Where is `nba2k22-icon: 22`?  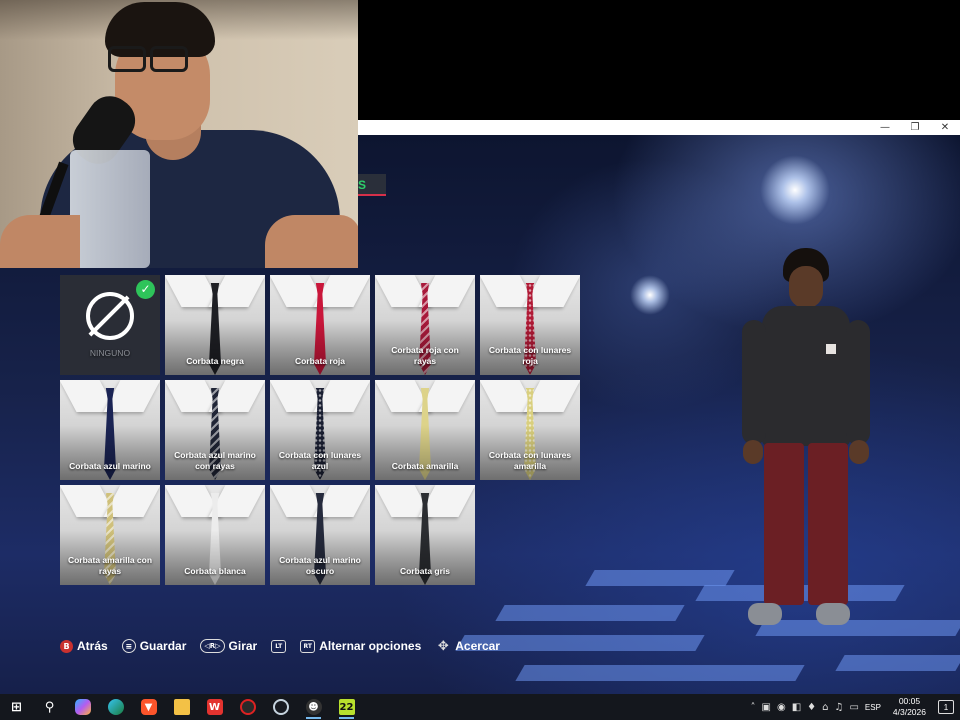 nba2k22-icon: 22 is located at coordinates (346, 707).